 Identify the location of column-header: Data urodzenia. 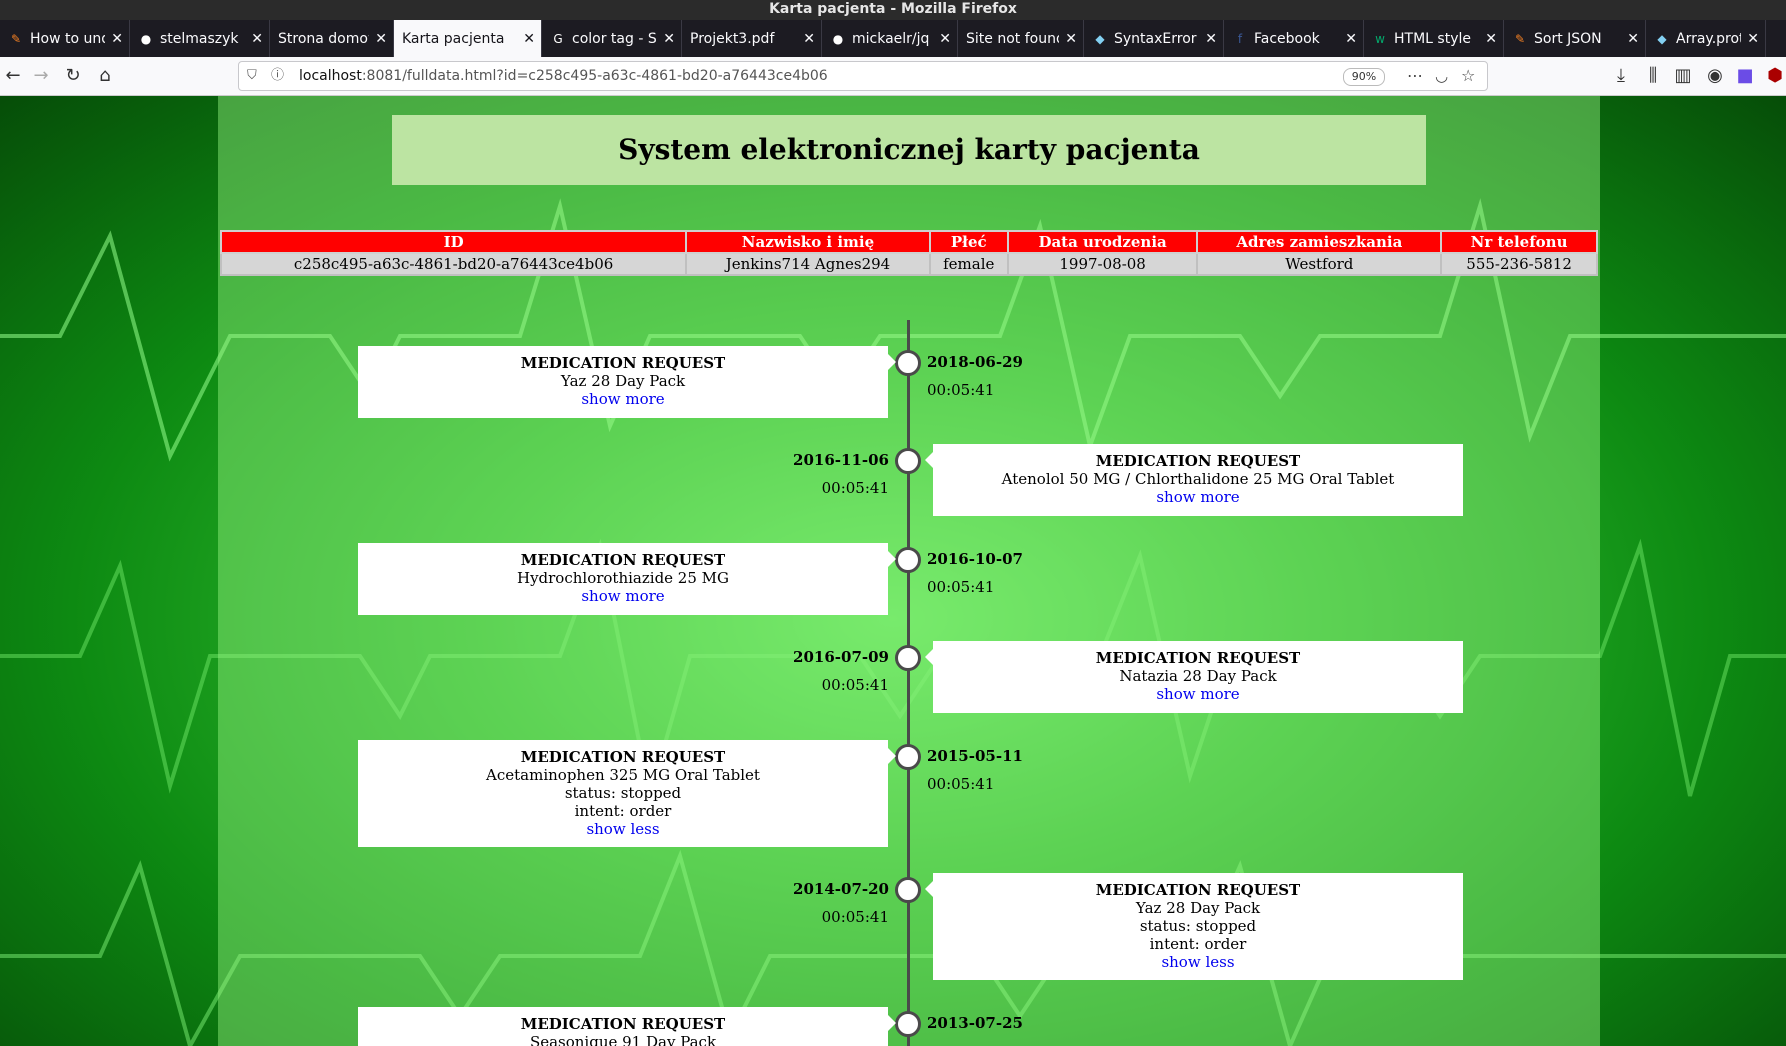
(1102, 242).